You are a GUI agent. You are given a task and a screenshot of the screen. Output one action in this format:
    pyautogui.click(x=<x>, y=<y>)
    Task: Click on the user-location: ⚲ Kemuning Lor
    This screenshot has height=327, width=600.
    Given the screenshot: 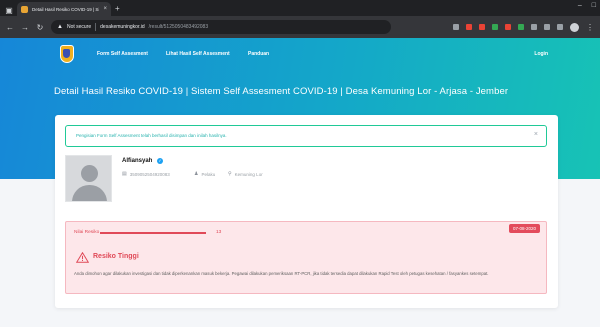 What is the action you would take?
    pyautogui.click(x=245, y=174)
    